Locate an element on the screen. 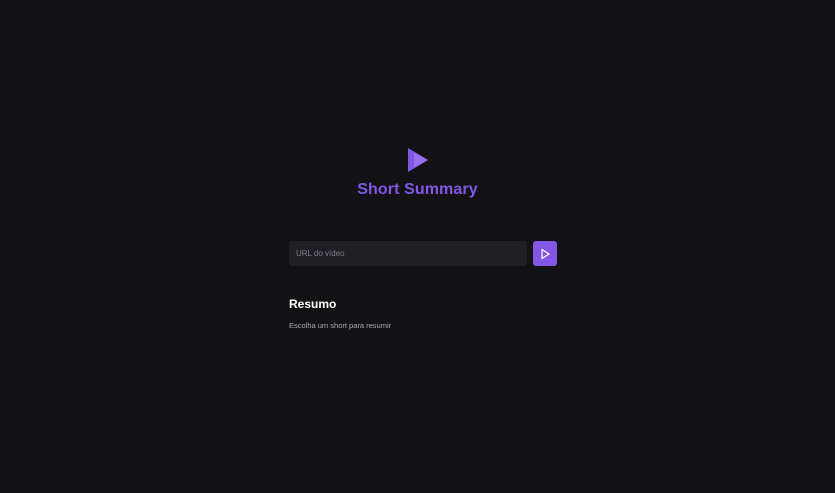  summary-text: Escolha um short para resumir is located at coordinates (340, 325).